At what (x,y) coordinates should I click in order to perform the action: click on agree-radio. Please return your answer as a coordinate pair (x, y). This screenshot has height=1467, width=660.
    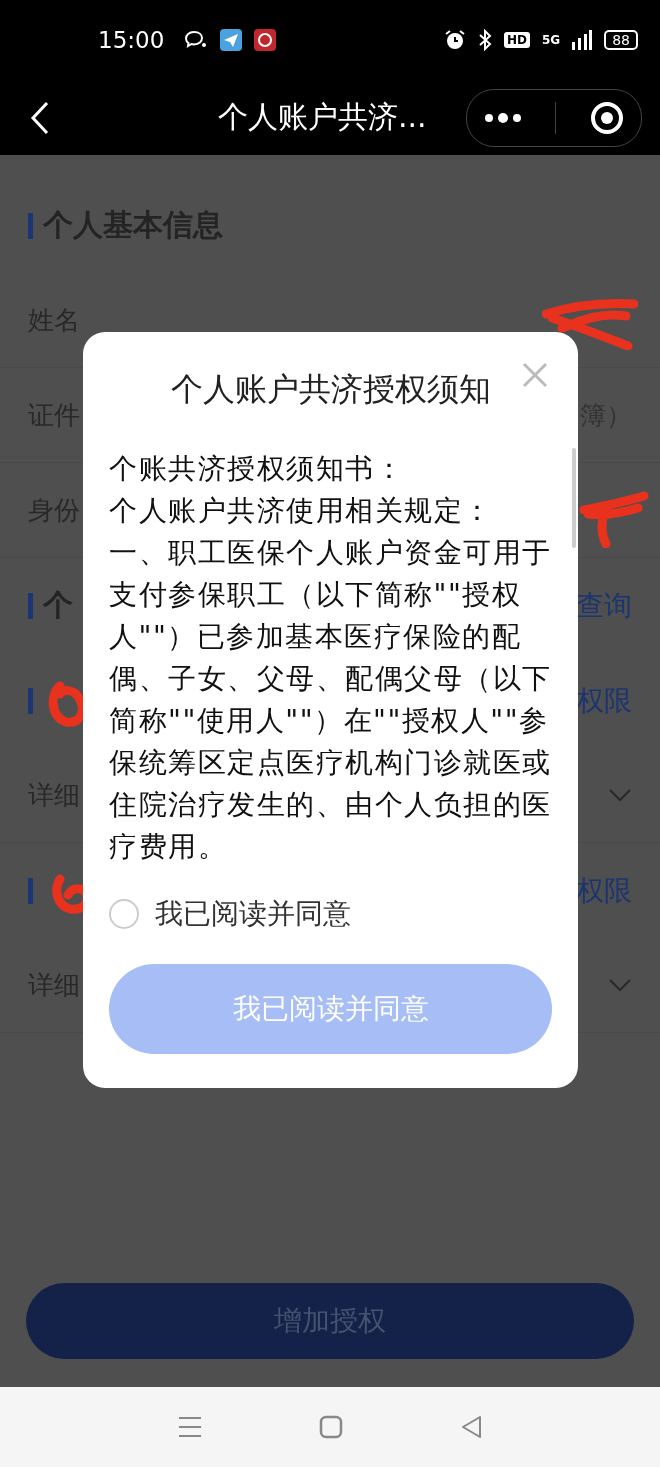
    Looking at the image, I should click on (124, 914).